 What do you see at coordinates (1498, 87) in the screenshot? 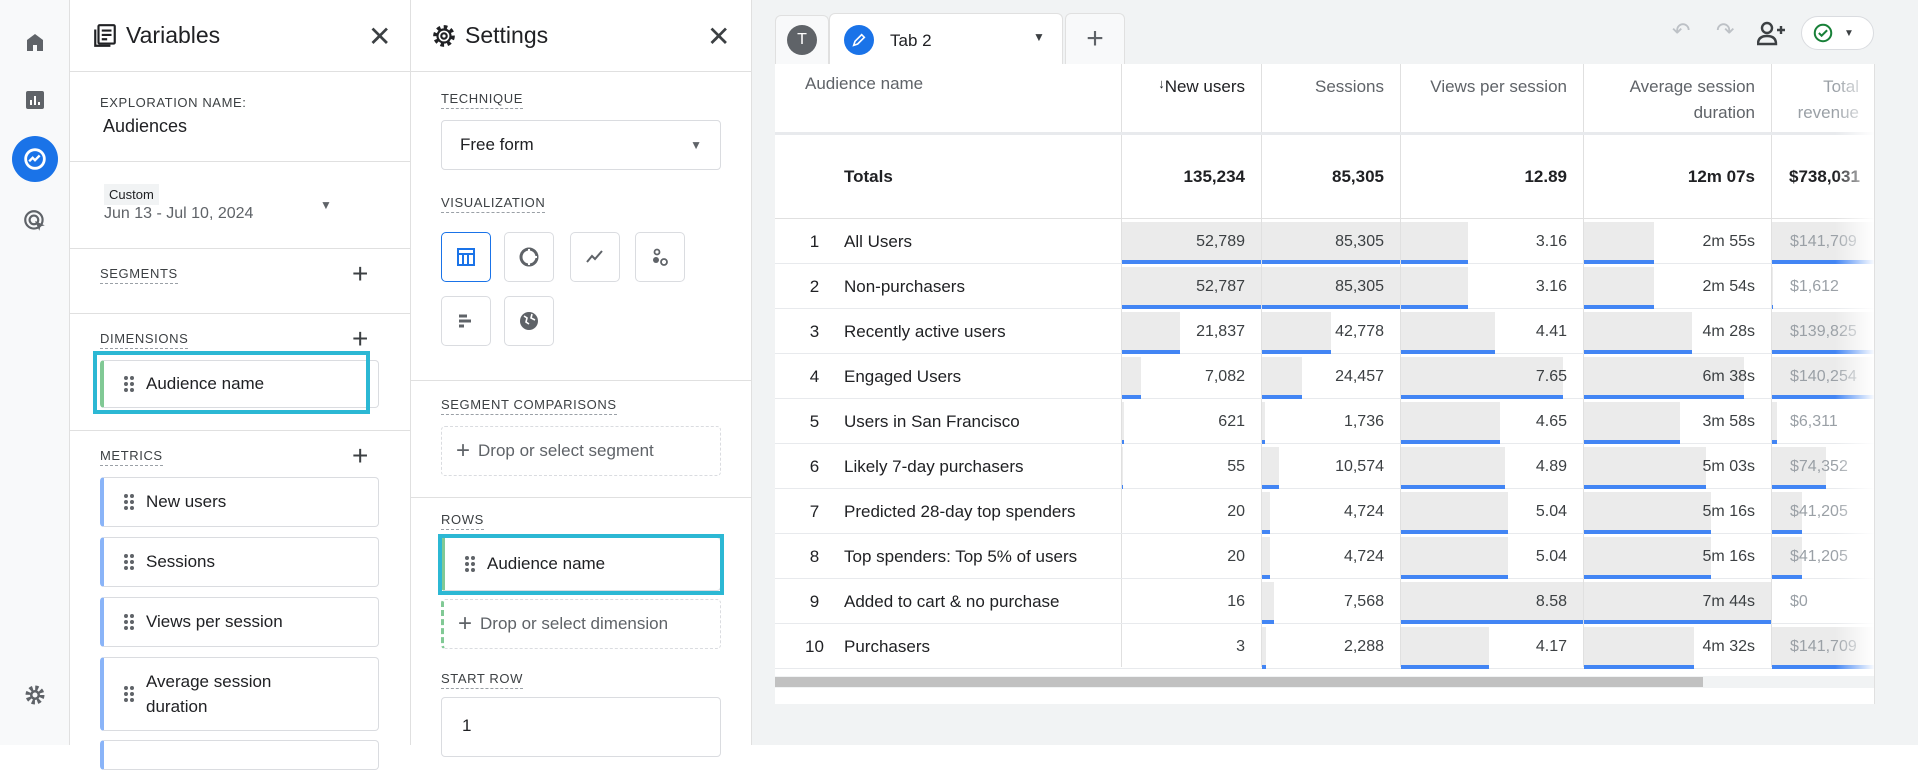
I see `column-header-label: Views per session` at bounding box center [1498, 87].